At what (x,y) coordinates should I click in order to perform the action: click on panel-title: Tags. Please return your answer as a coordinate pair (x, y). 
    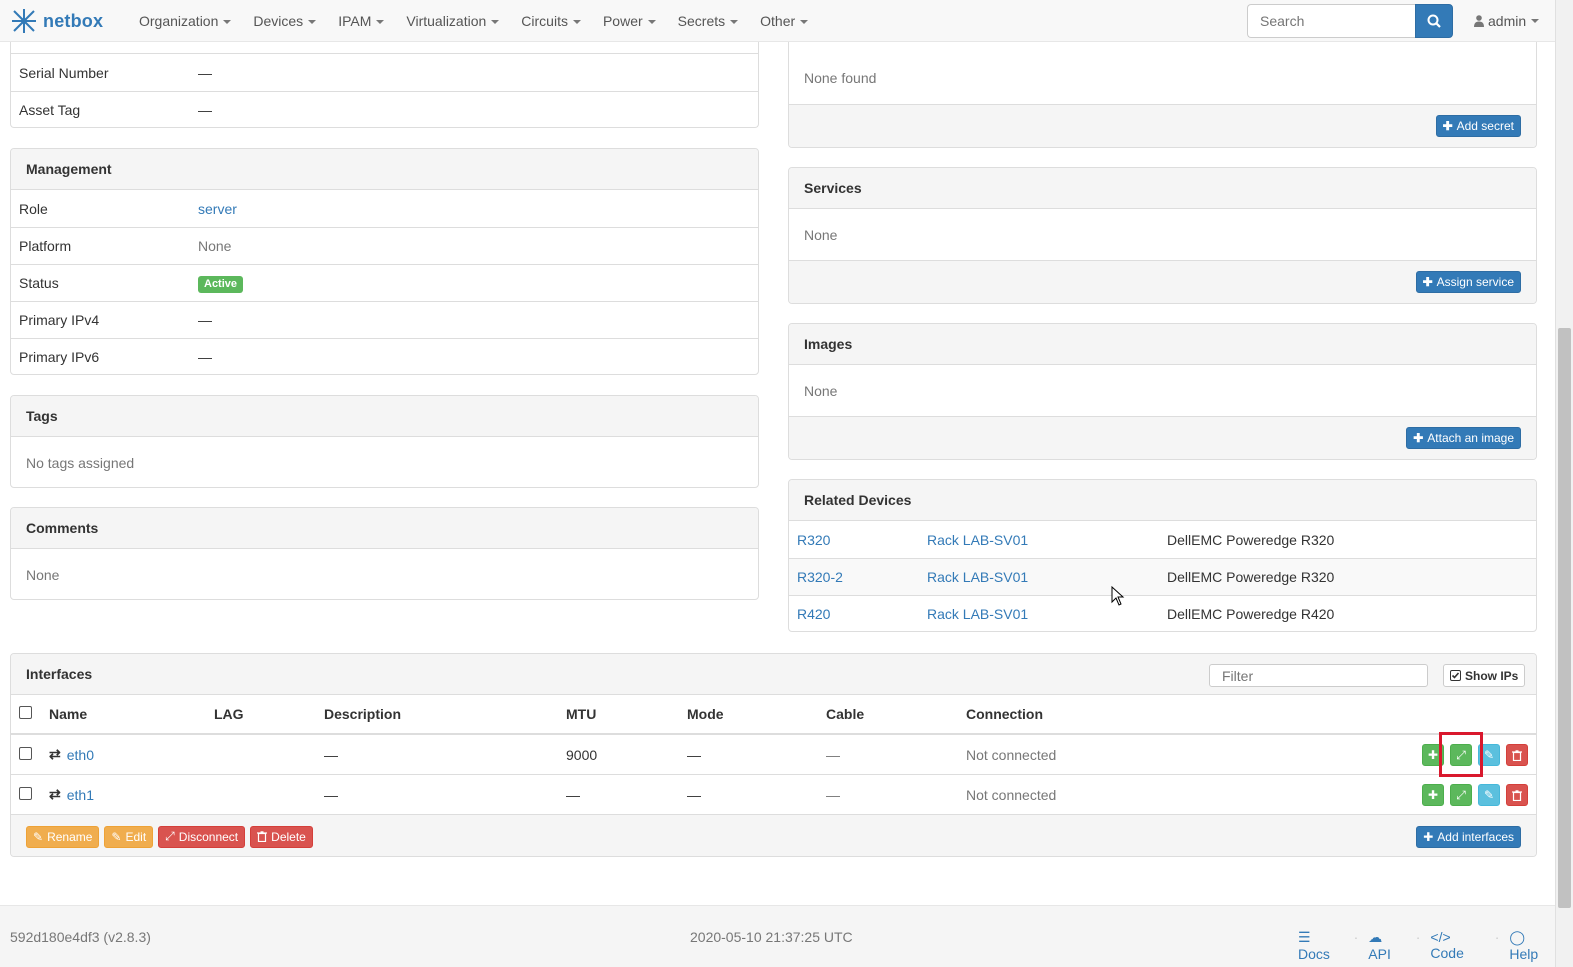
    Looking at the image, I should click on (384, 416).